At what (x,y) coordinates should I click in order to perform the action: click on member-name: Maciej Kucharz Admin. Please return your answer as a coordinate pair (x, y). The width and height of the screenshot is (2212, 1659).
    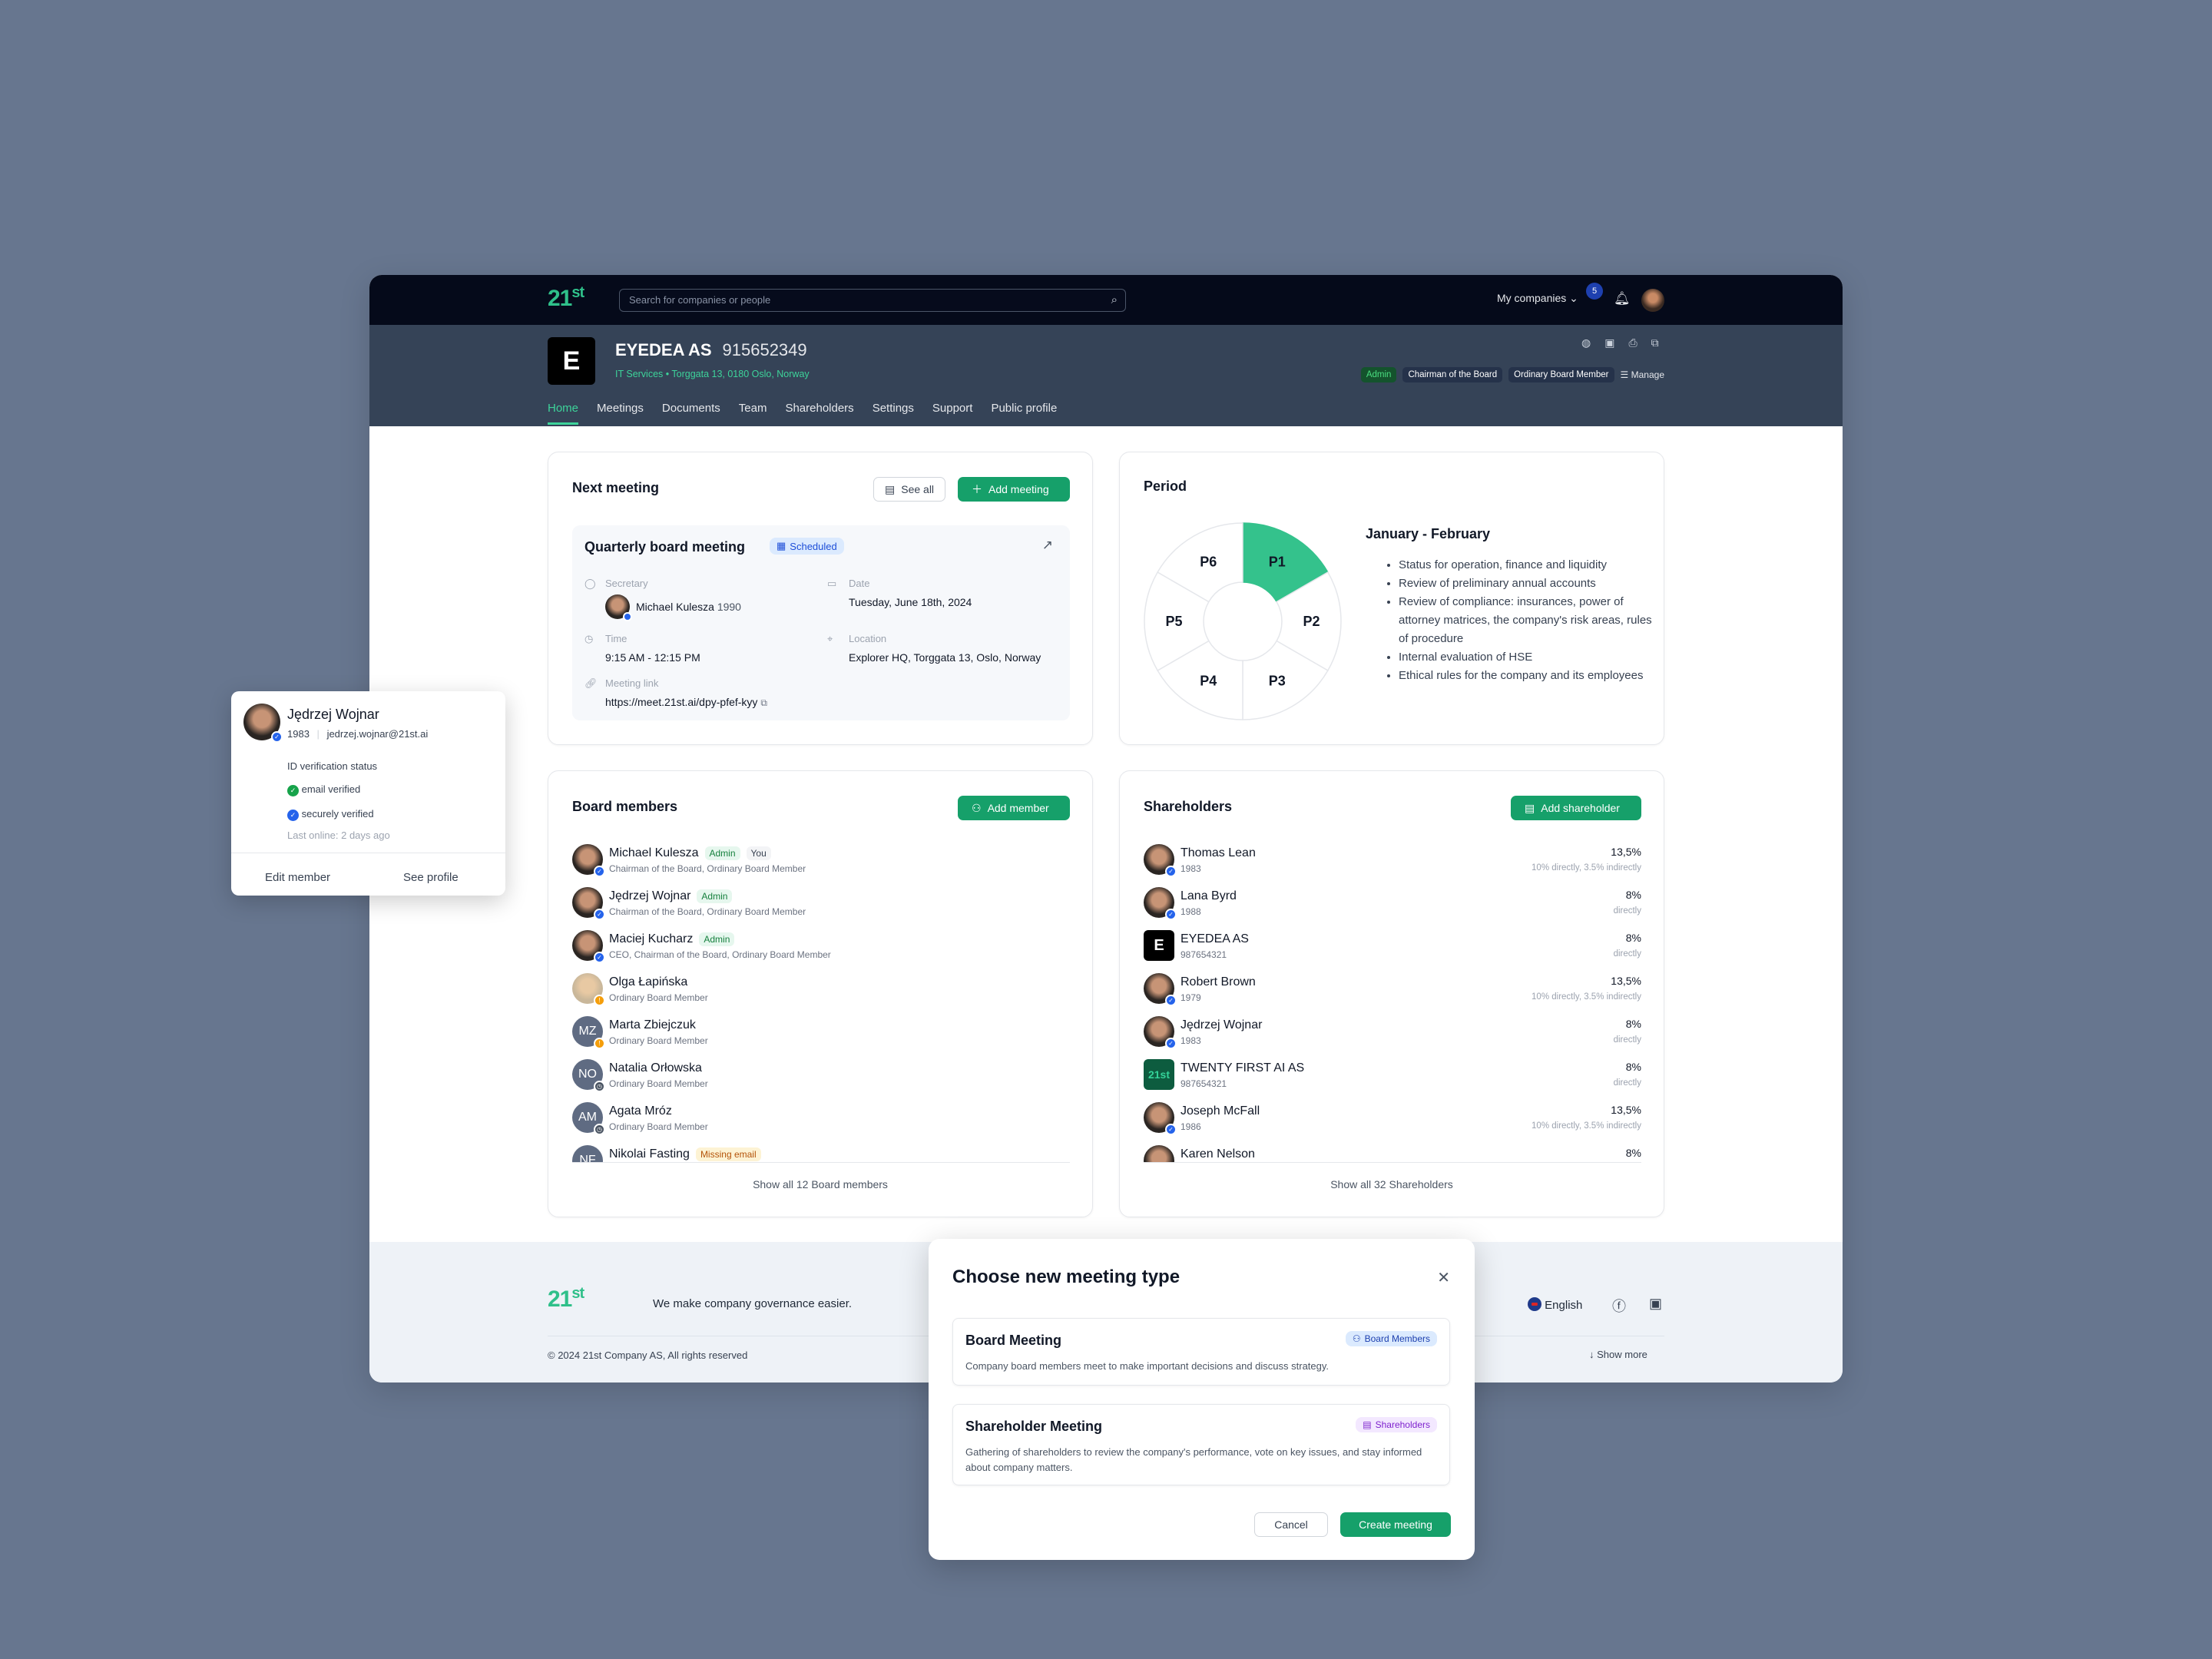
    Looking at the image, I should click on (672, 939).